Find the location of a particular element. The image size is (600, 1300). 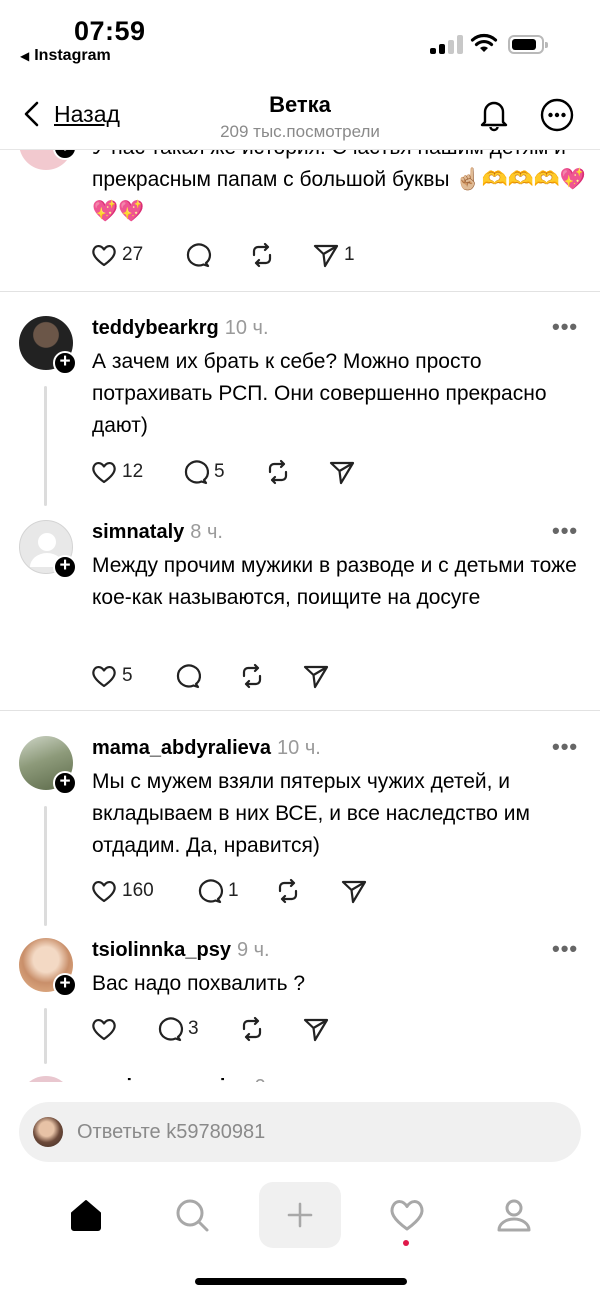

username: mama_abdyralieva 10 ч. is located at coordinates (206, 748).